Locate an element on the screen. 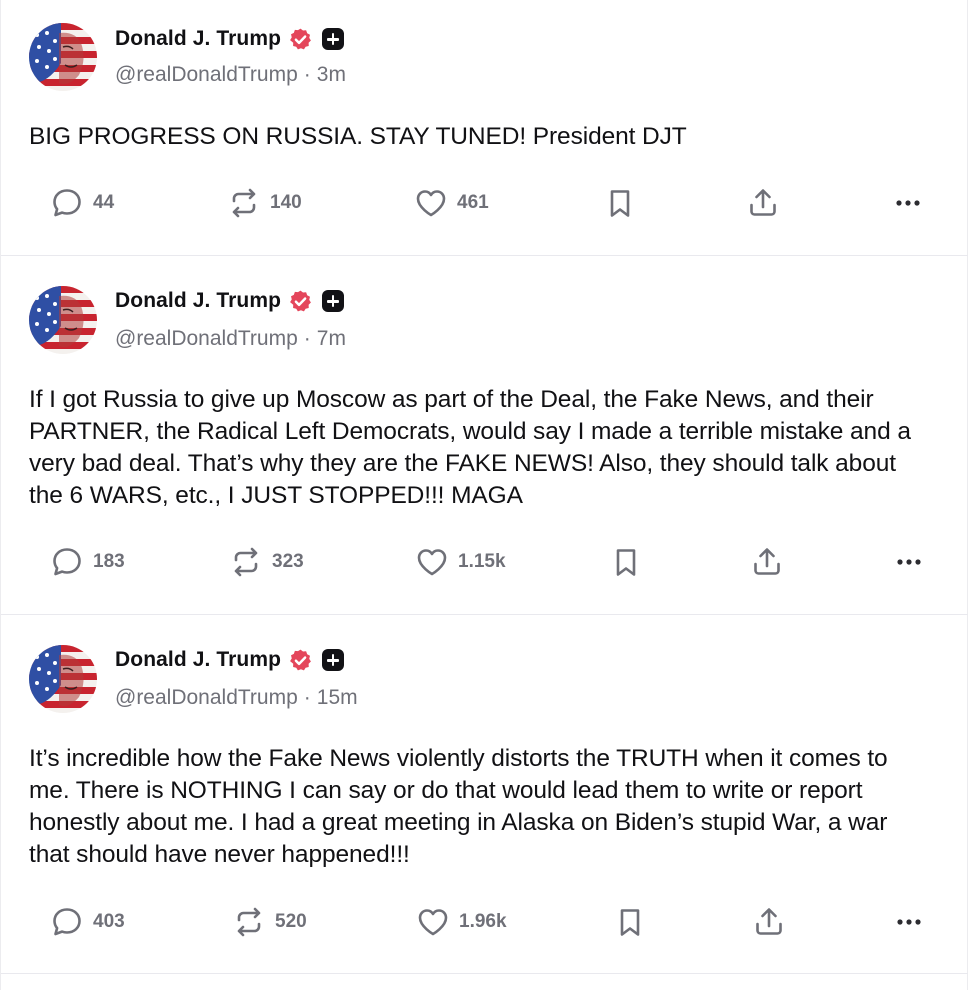 The height and width of the screenshot is (990, 968). like-count: 461 is located at coordinates (473, 202).